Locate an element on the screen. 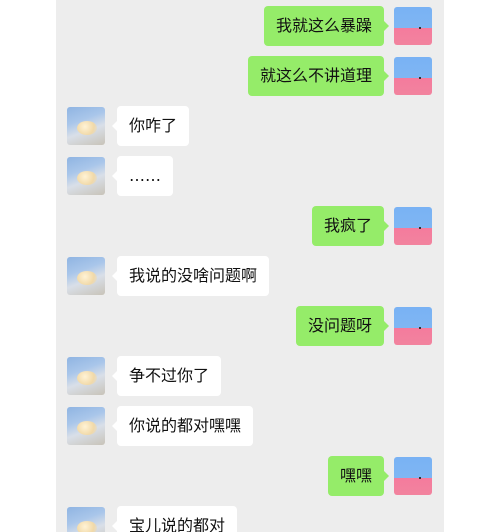 This screenshot has height=532, width=500. message-bubble-incoming: 你咋了 is located at coordinates (150, 126).